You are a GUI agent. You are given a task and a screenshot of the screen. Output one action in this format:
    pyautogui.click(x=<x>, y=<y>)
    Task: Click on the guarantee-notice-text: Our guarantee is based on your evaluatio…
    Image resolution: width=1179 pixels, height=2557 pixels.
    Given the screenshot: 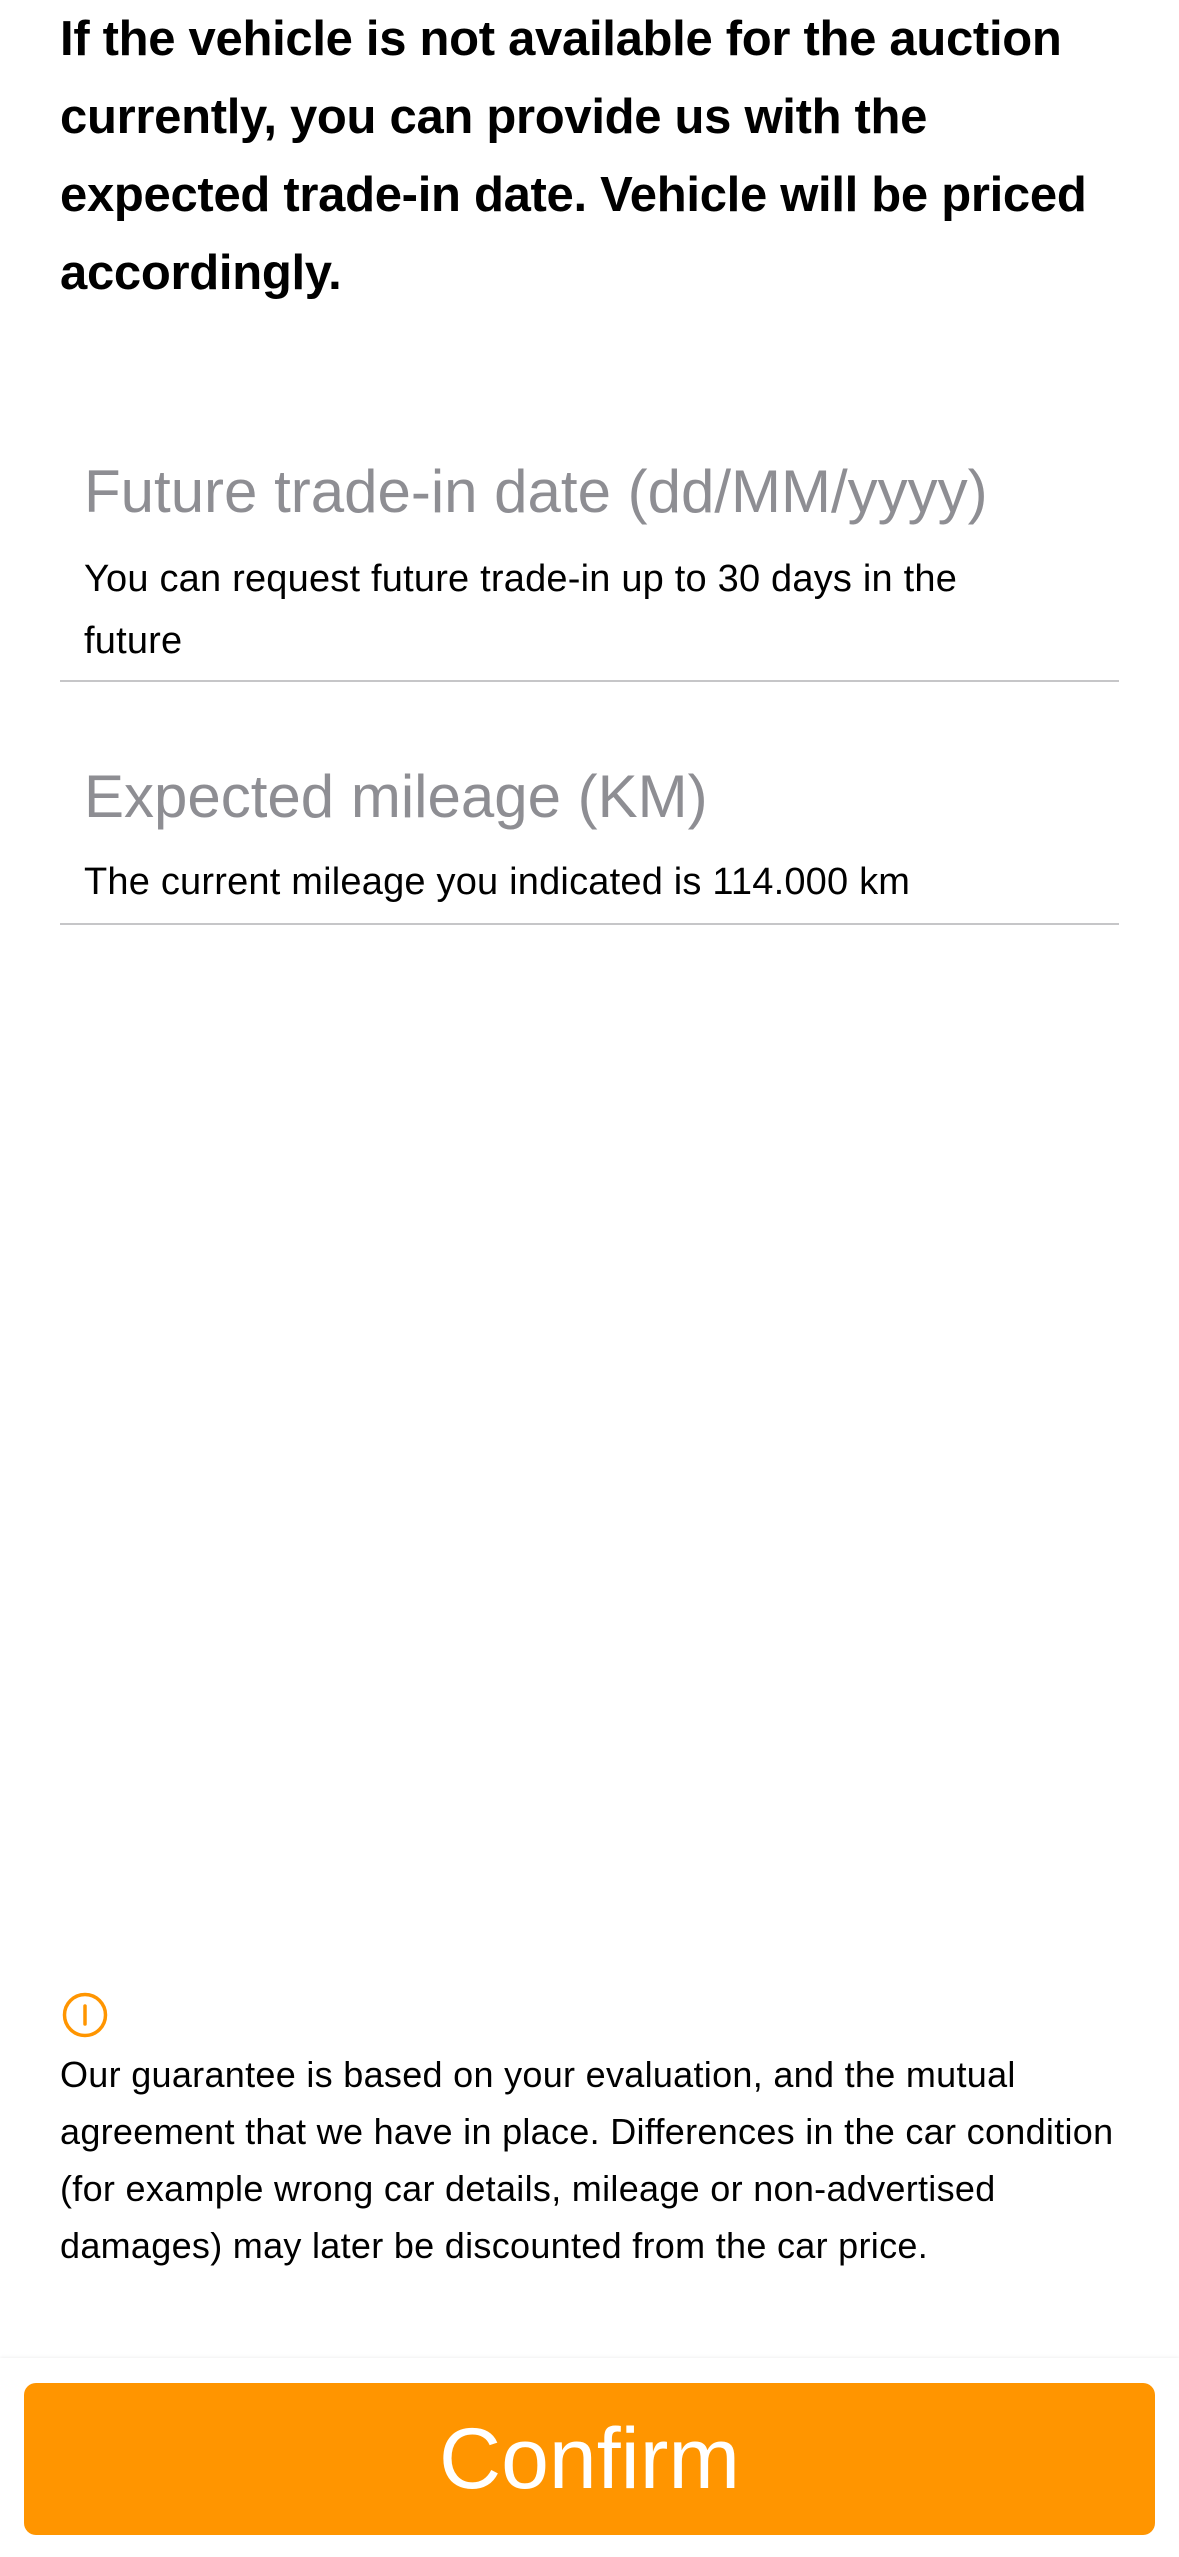 What is the action you would take?
    pyautogui.click(x=587, y=2160)
    